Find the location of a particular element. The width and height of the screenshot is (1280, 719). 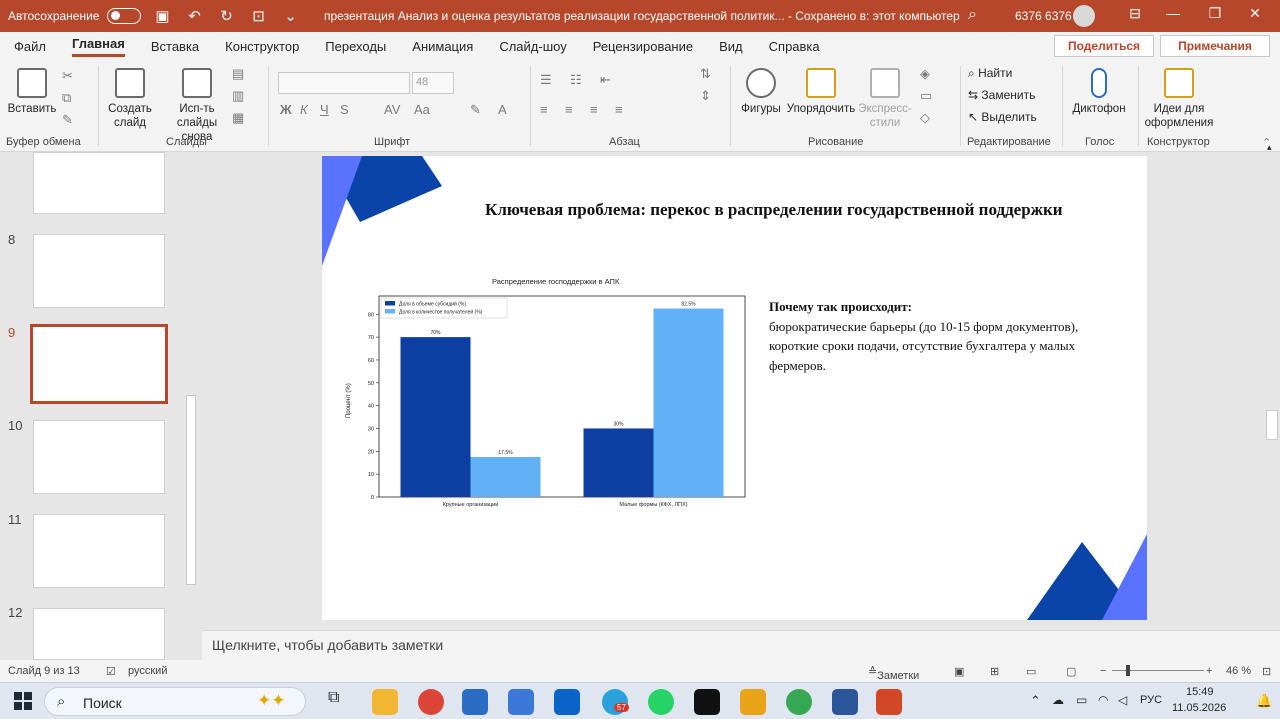

tab-design: Конструктор is located at coordinates (262, 46).